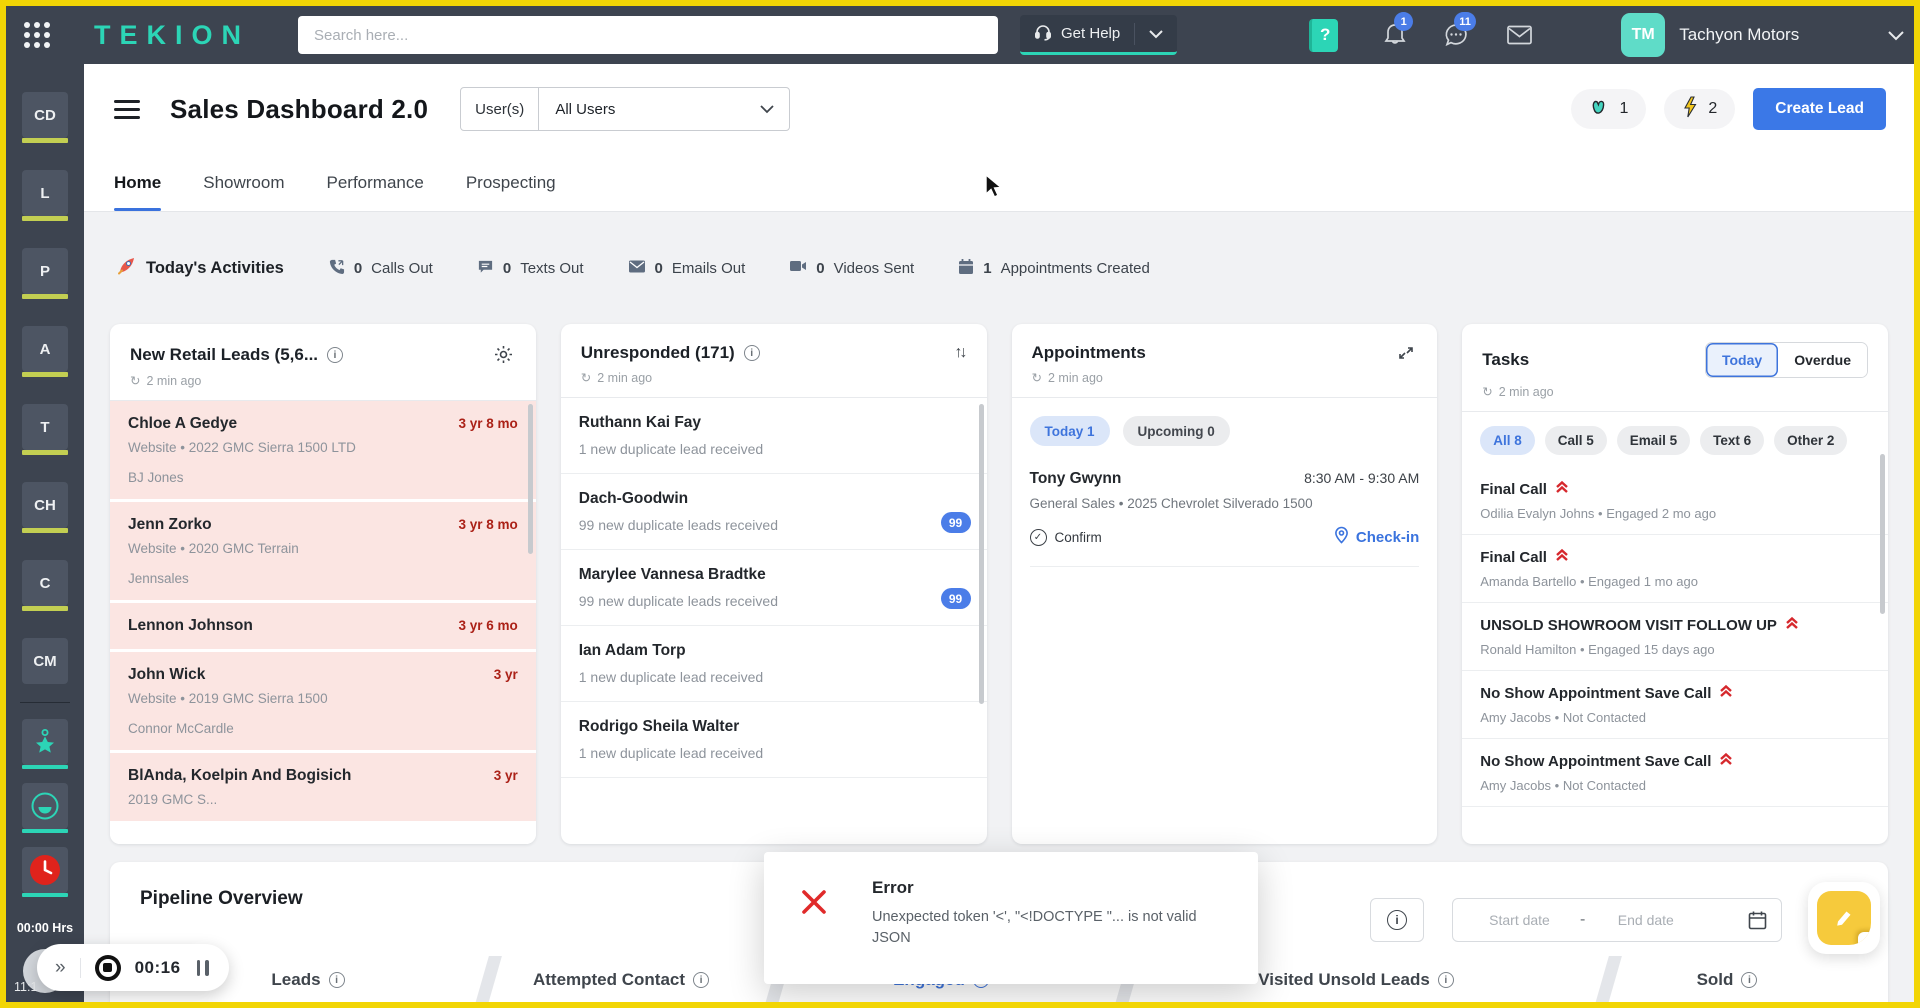  Describe the element at coordinates (127, 109) in the screenshot. I see `hamburger-menu-icon` at that location.